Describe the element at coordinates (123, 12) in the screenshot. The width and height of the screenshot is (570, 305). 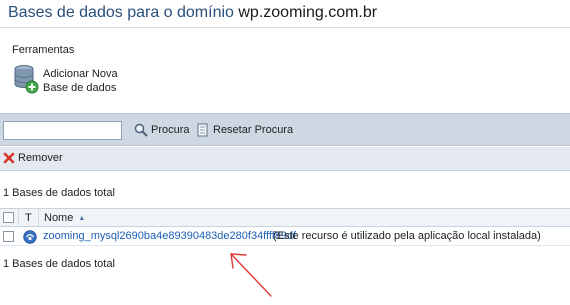
I see `page-title-main: Bases de dados para o domínio` at that location.